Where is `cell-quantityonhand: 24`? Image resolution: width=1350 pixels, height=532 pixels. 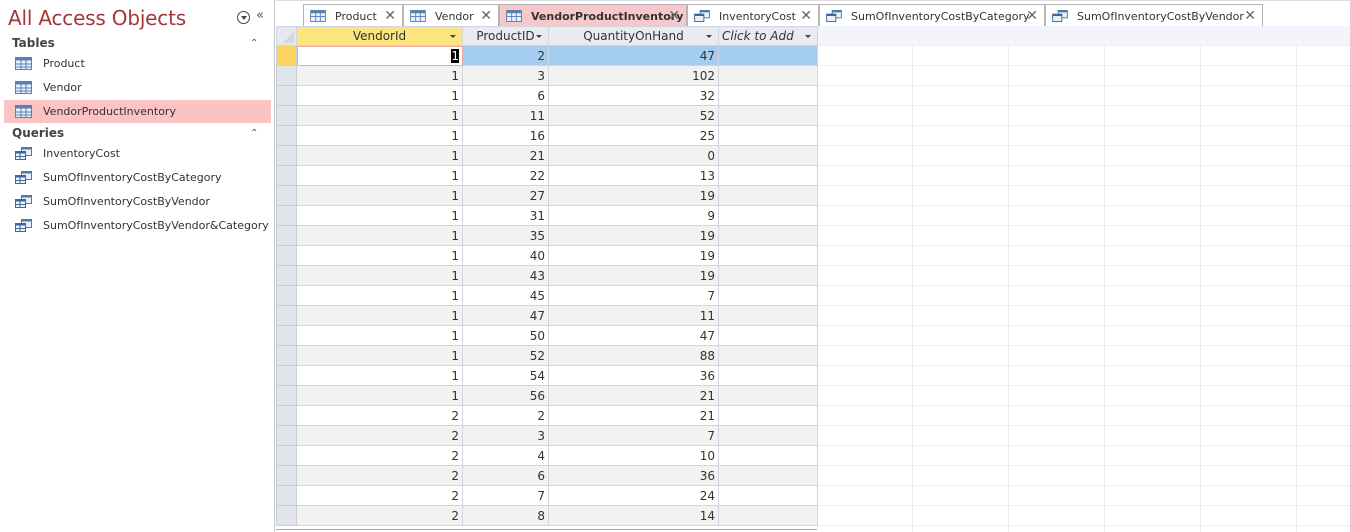 cell-quantityonhand: 24 is located at coordinates (633, 495).